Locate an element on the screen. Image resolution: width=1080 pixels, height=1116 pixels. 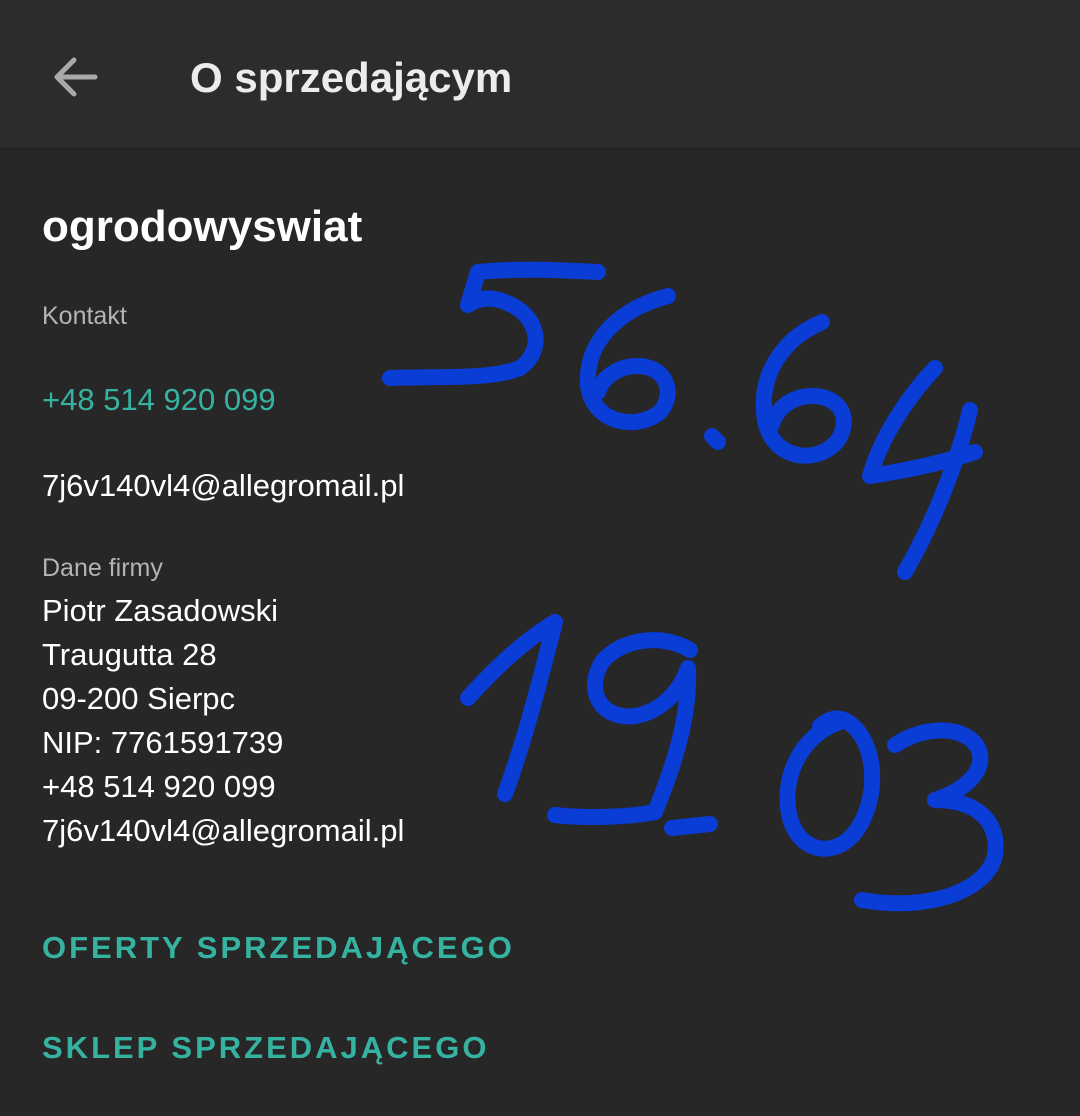
handwritten-digit-5a is located at coordinates (494, 323).